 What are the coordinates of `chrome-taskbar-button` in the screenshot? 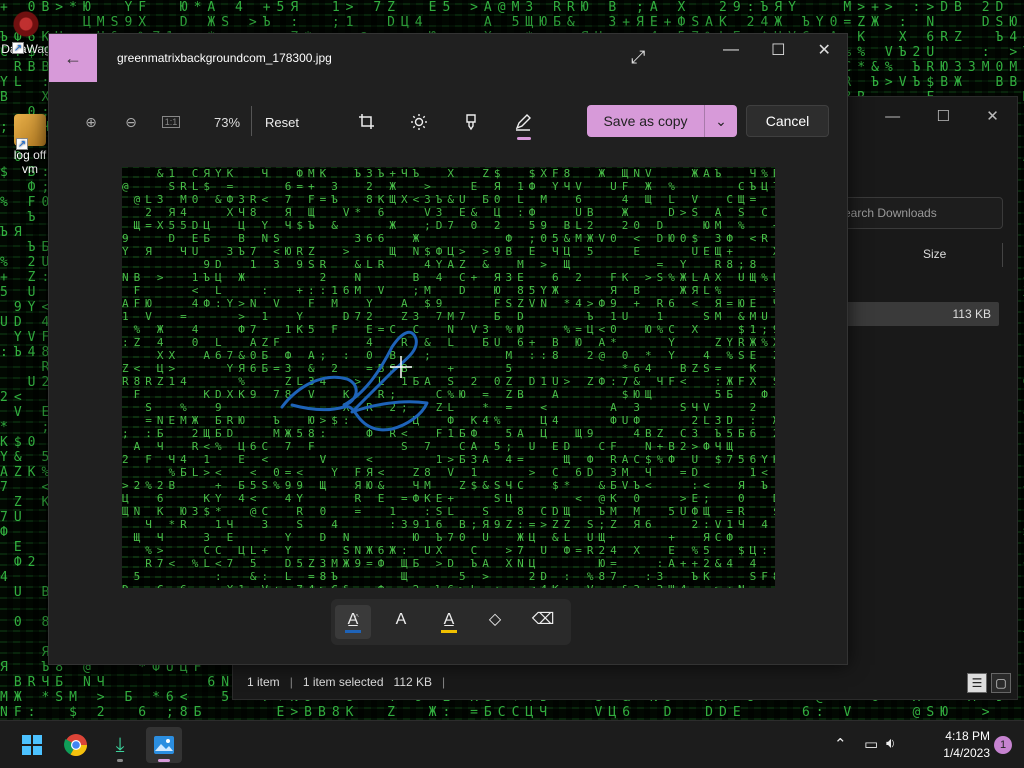 It's located at (76, 745).